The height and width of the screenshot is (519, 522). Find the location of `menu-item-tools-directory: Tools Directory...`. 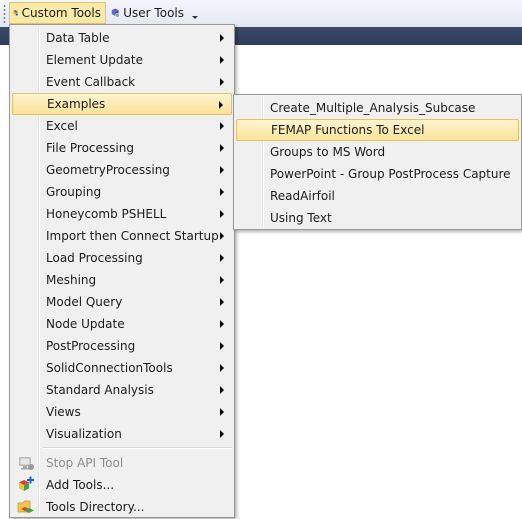

menu-item-tools-directory: Tools Directory... is located at coordinates (122, 507).